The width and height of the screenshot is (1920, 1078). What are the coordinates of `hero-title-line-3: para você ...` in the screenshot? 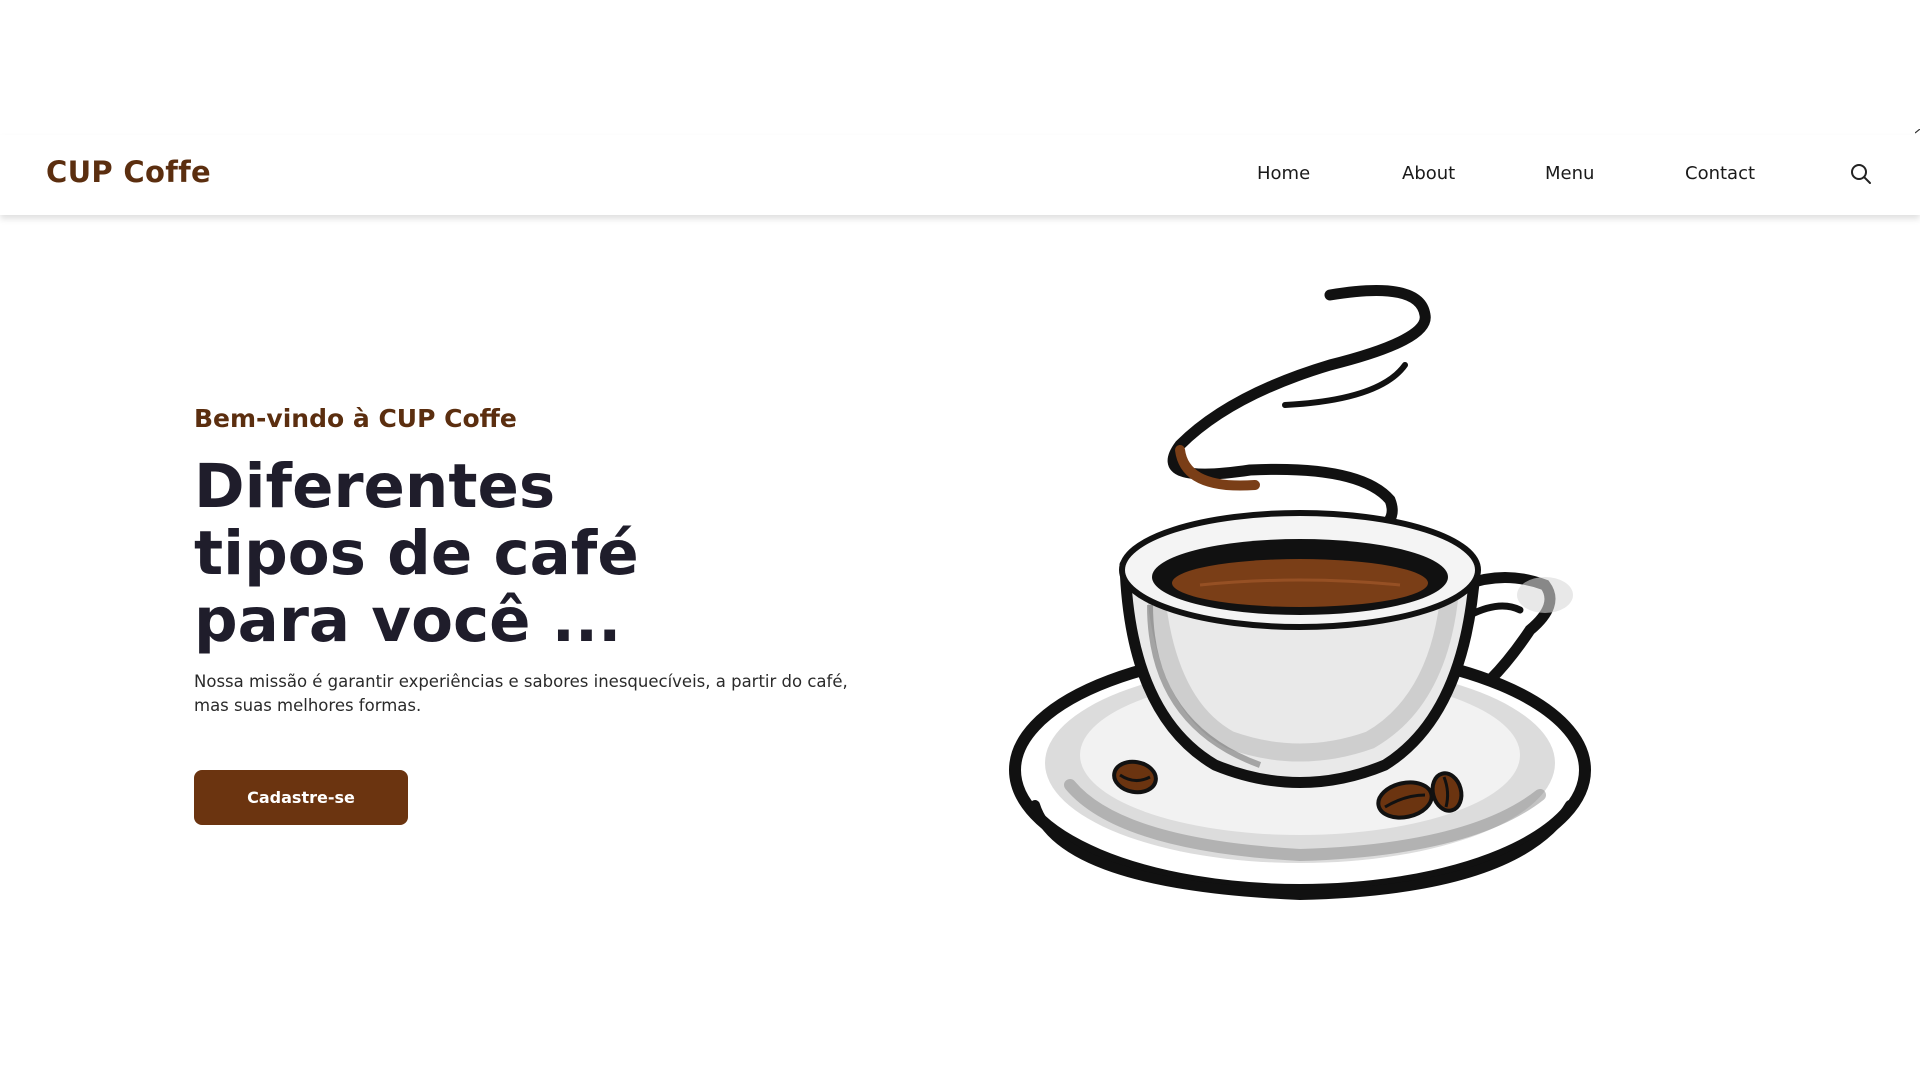 It's located at (408, 620).